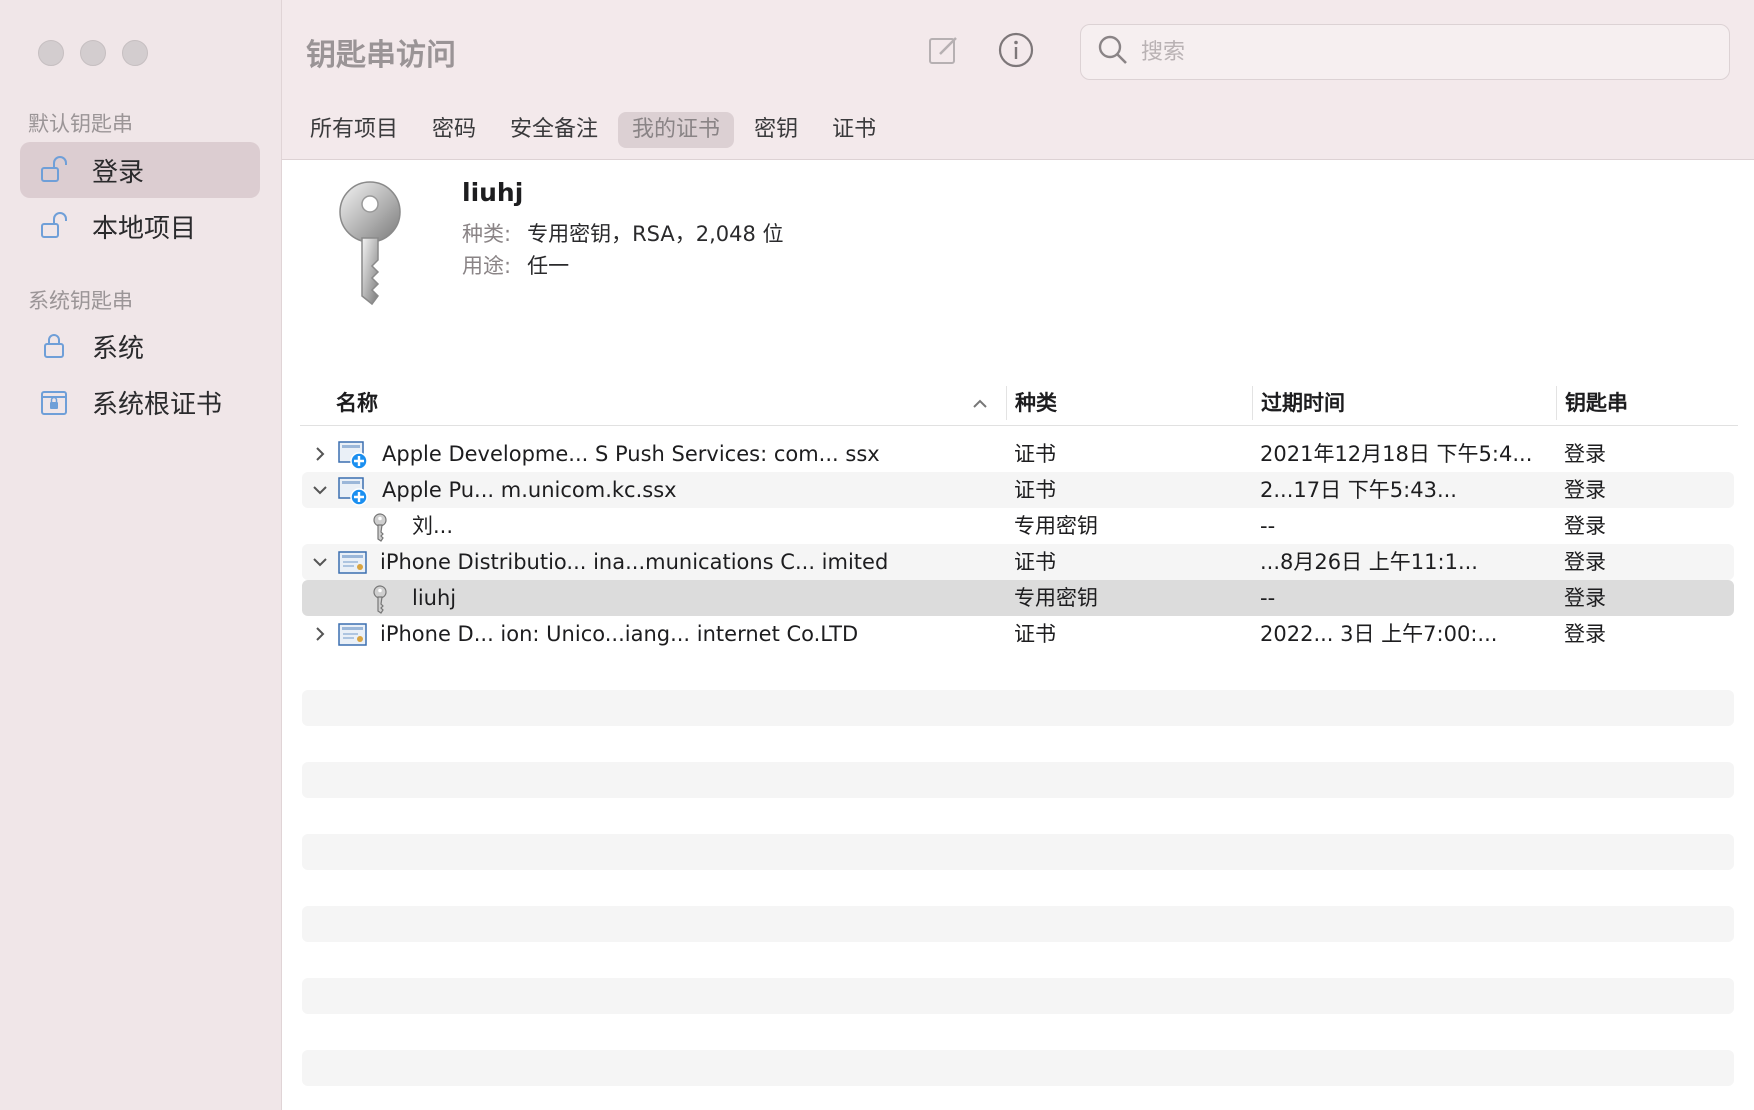 This screenshot has height=1110, width=1754. I want to click on minimize-button, so click(93, 53).